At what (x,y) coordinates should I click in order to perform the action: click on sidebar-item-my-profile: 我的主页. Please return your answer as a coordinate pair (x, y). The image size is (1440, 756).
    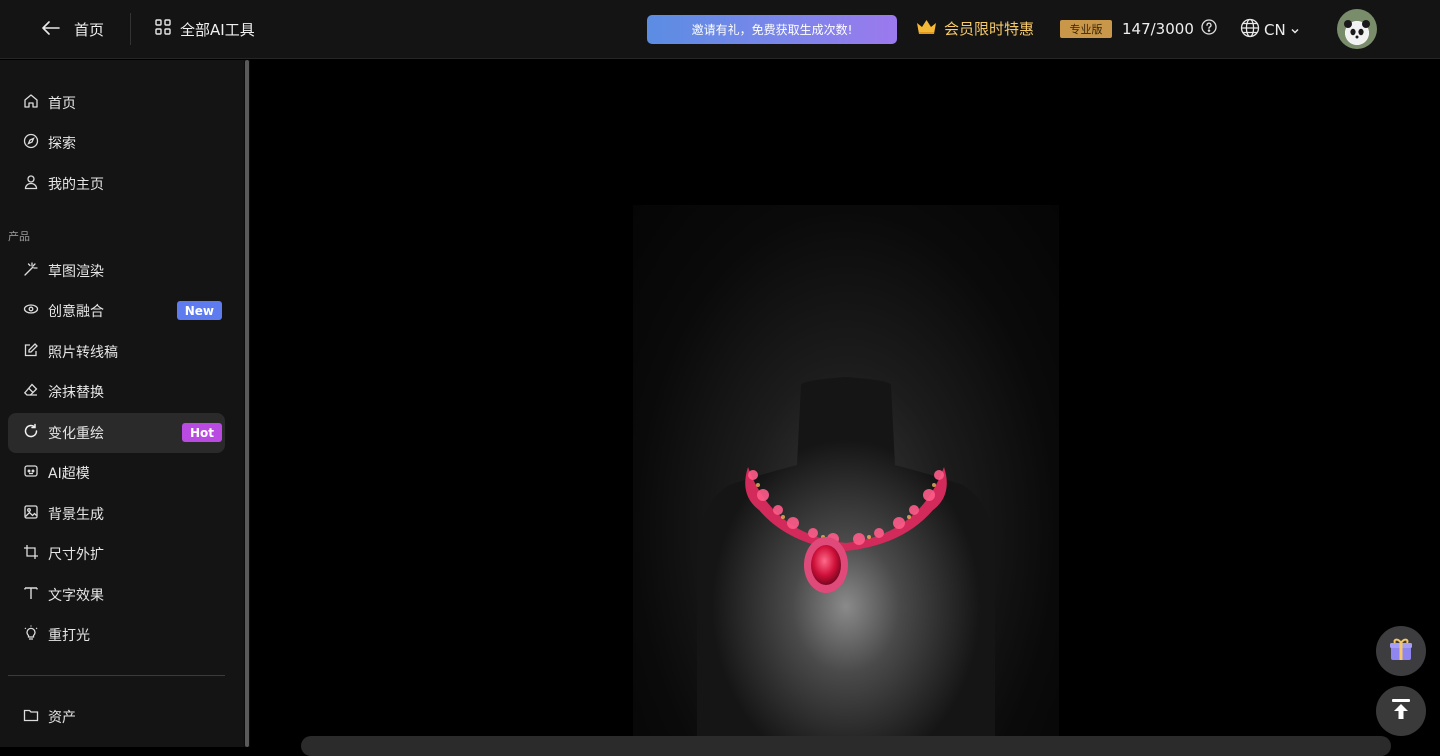
    Looking at the image, I should click on (116, 184).